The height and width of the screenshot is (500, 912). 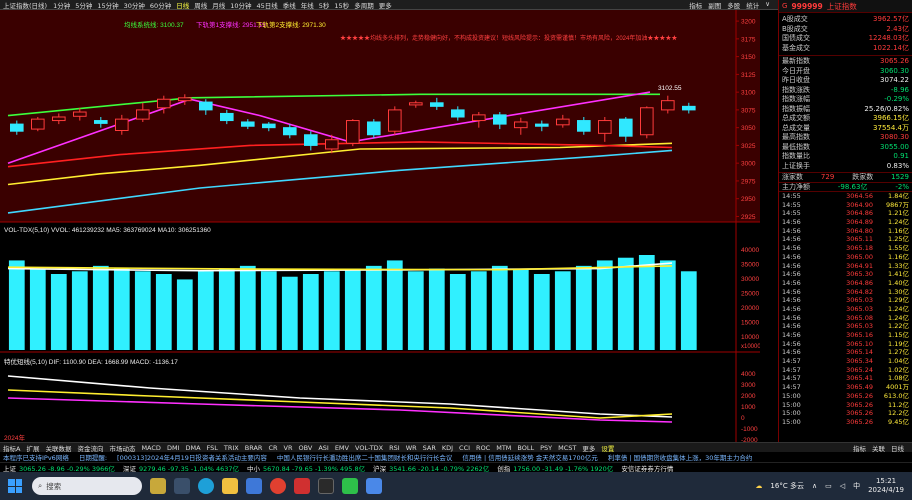 I want to click on indicator-tab: TRIX, so click(x=231, y=448).